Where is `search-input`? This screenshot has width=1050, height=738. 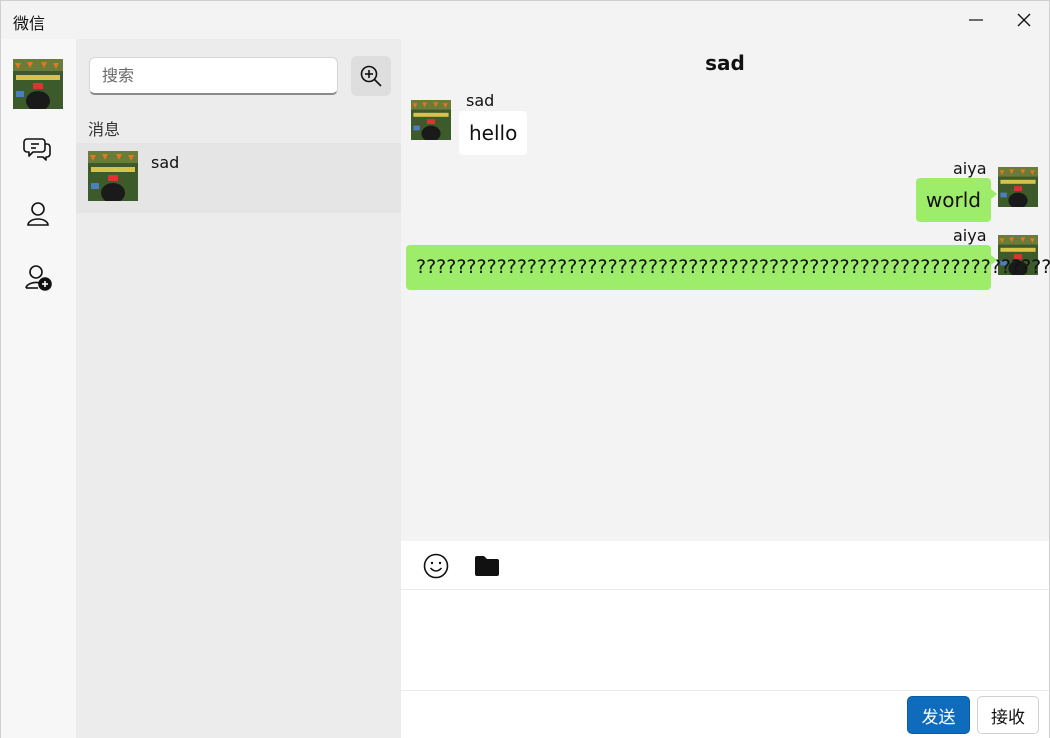 search-input is located at coordinates (213, 76).